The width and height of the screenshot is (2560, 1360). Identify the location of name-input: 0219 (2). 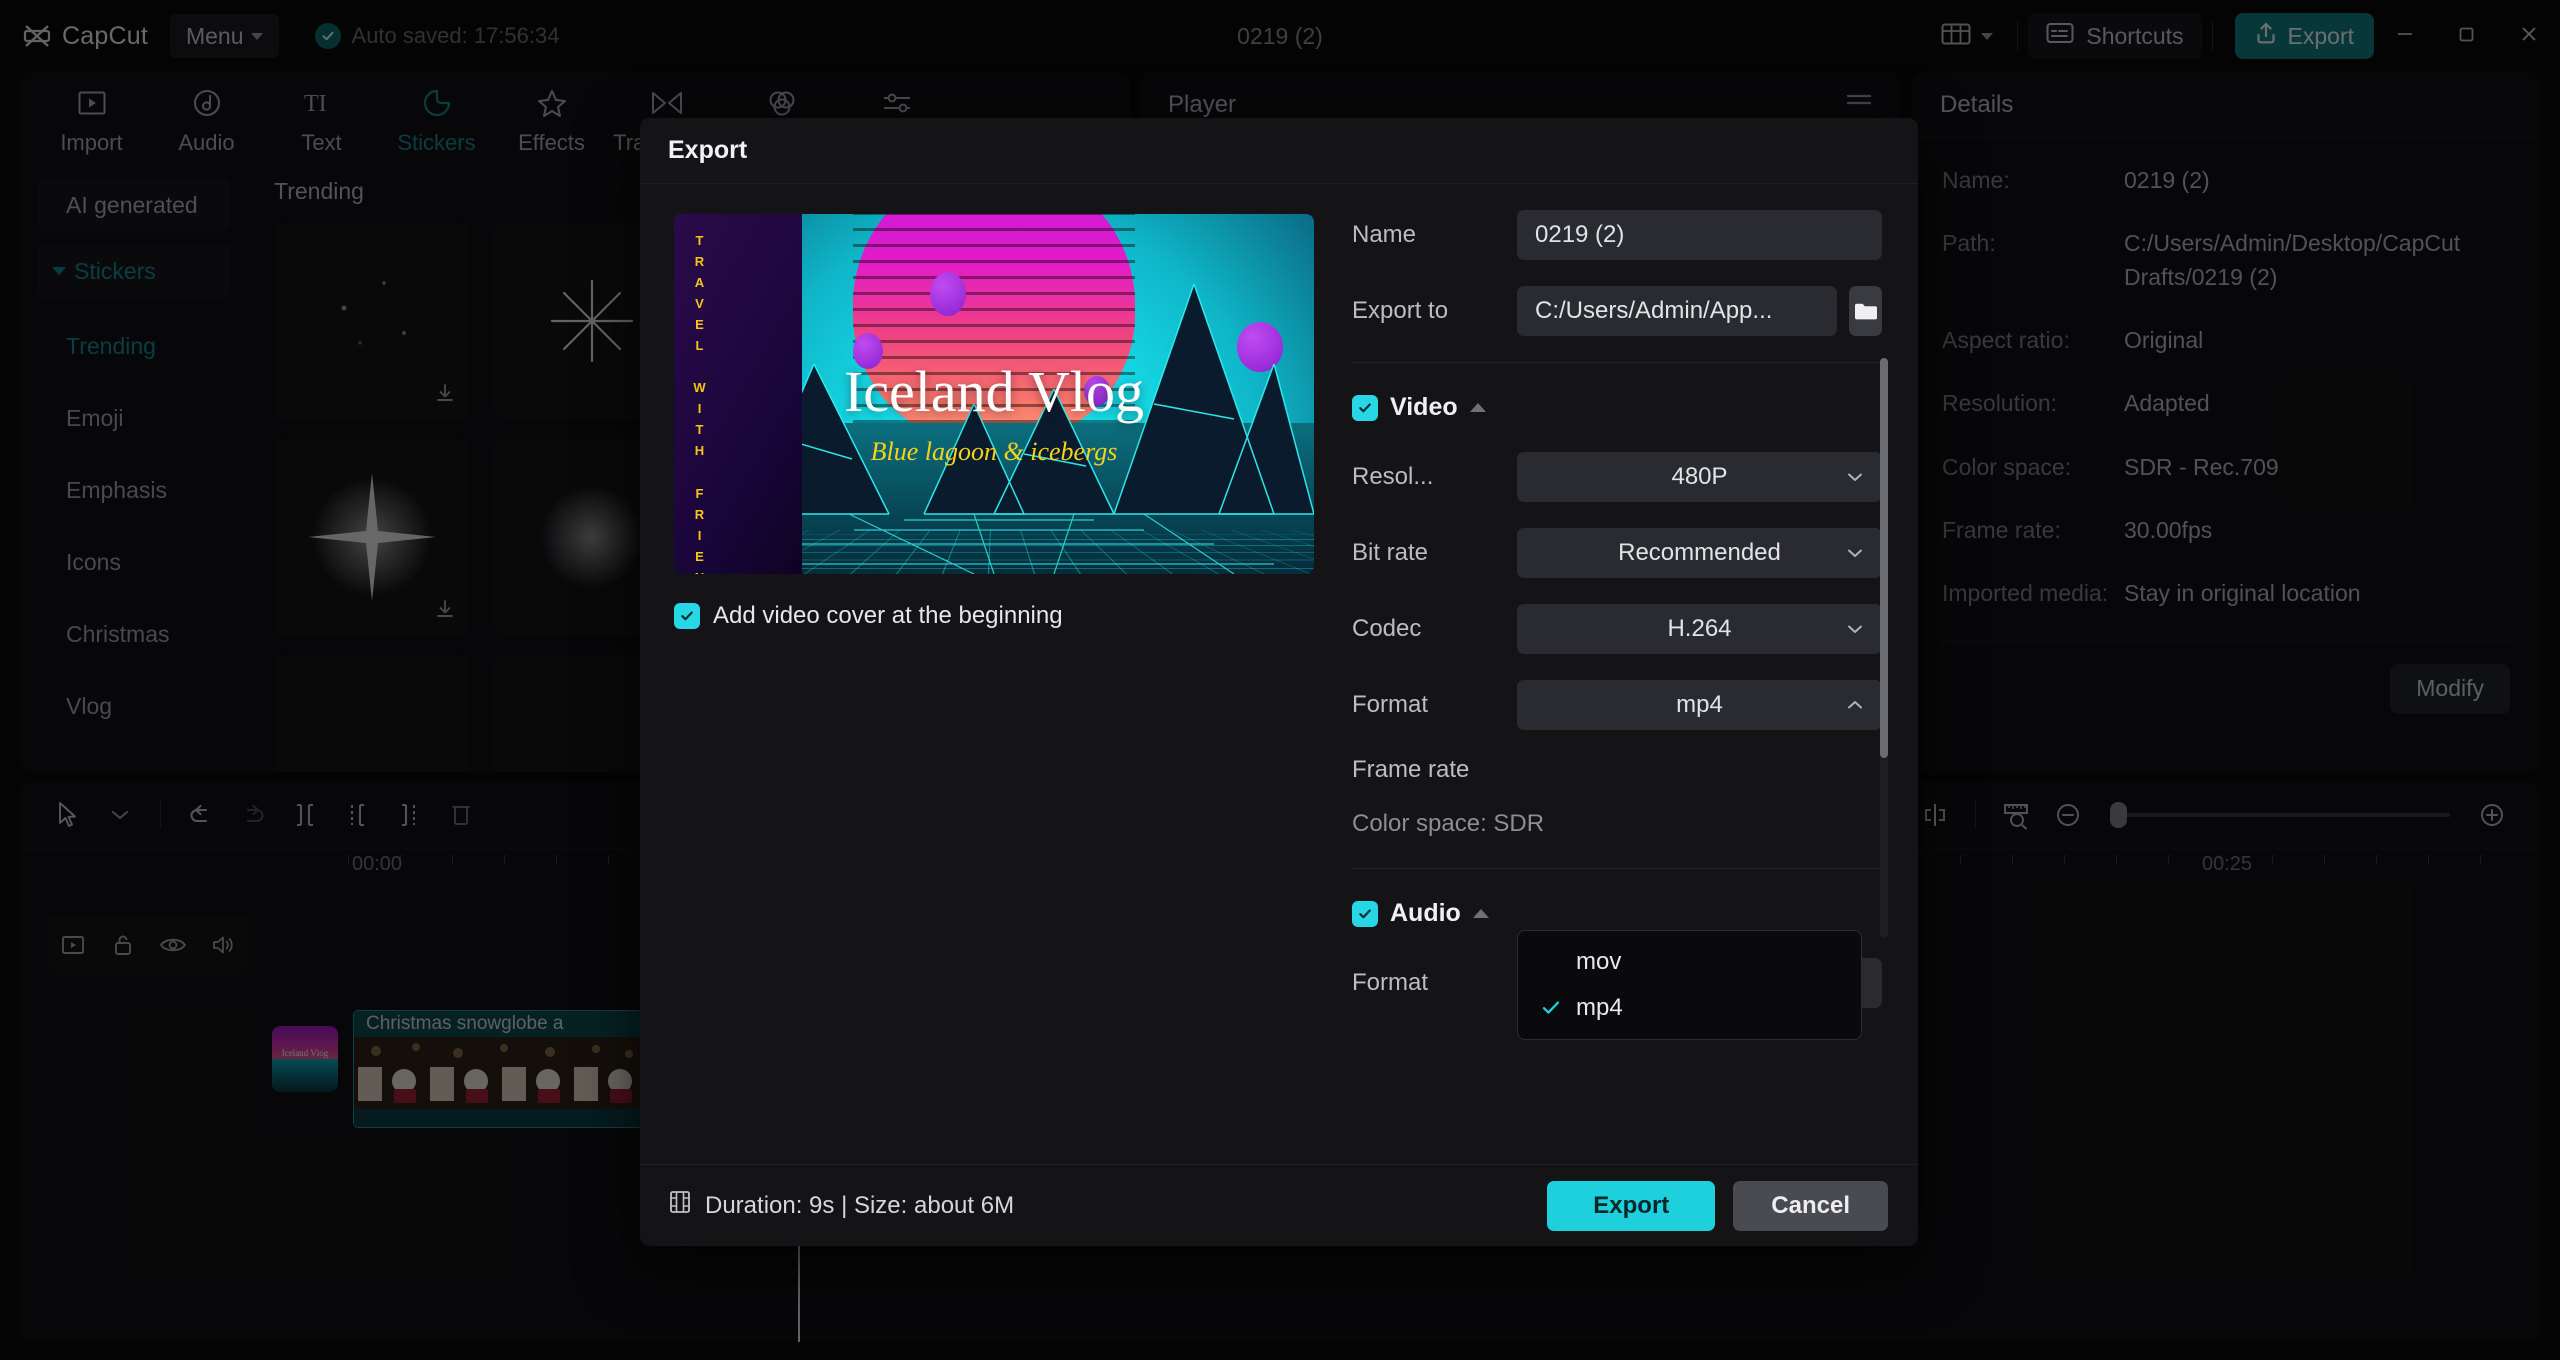
(1699, 235).